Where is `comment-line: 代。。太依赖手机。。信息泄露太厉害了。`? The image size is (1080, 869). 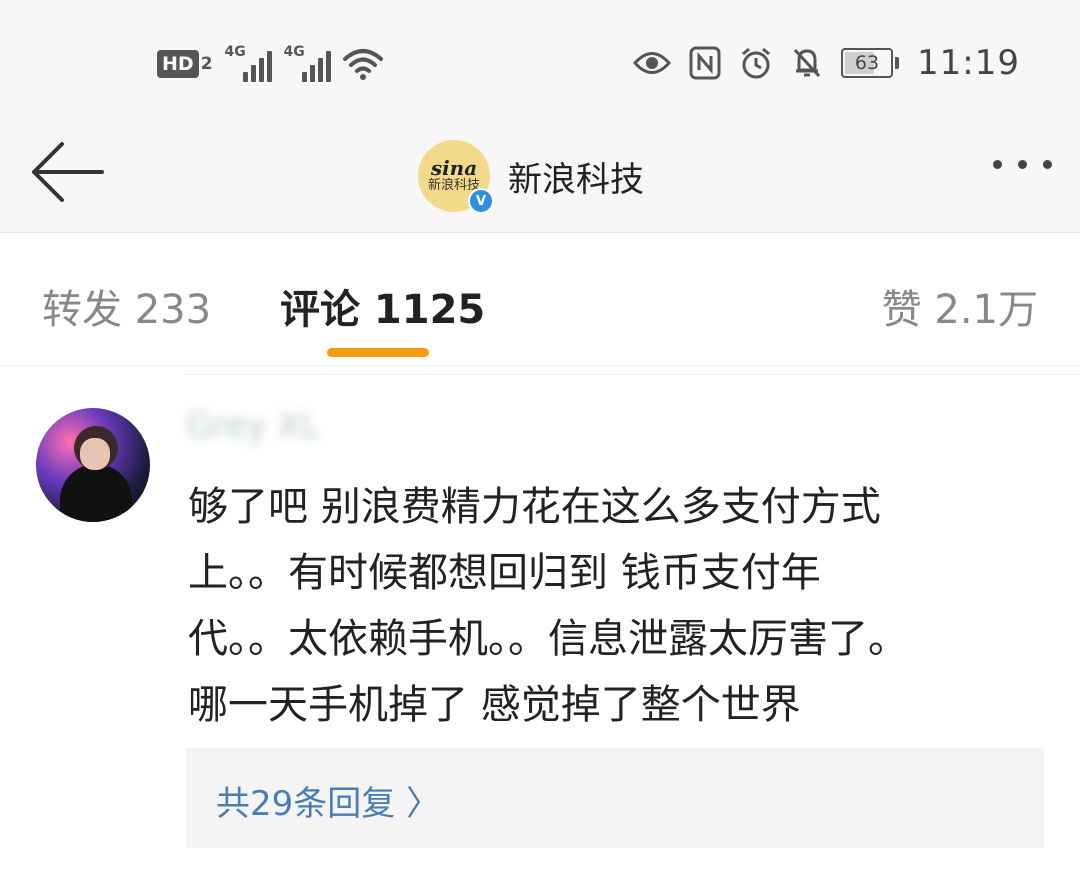 comment-line: 代。。太依赖手机。。信息泄露太厉害了。 is located at coordinates (548, 639).